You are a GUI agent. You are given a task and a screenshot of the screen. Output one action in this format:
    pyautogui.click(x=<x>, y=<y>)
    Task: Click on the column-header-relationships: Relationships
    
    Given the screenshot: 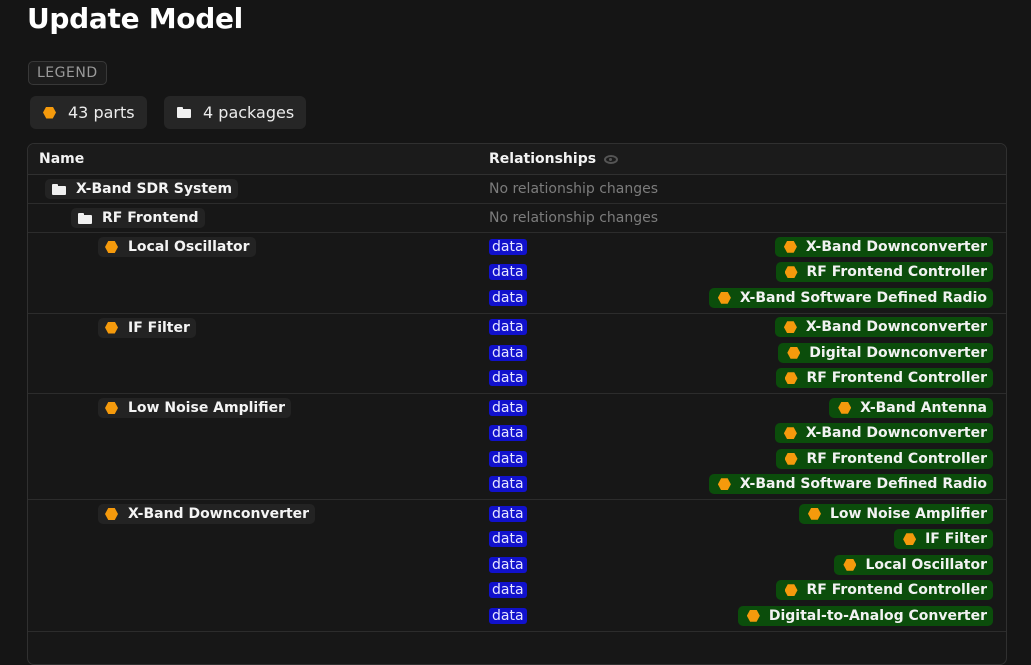 What is the action you would take?
    pyautogui.click(x=554, y=159)
    